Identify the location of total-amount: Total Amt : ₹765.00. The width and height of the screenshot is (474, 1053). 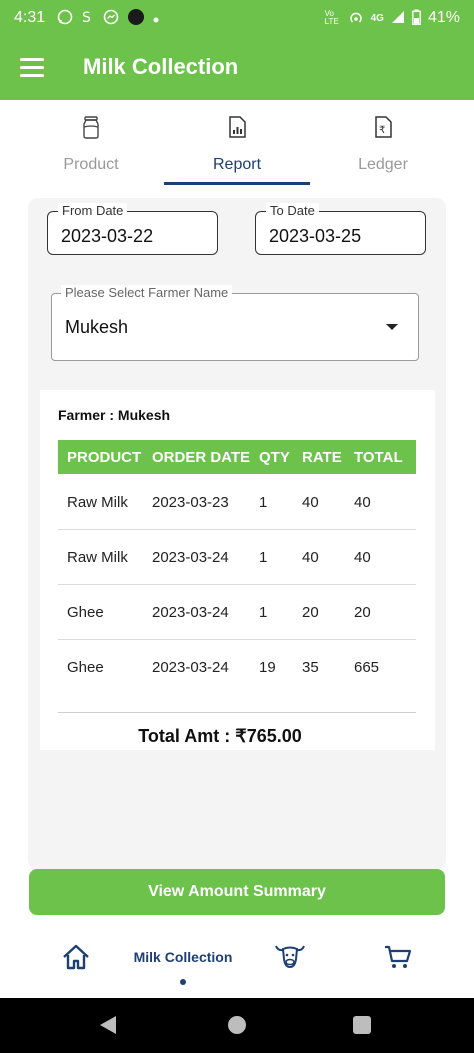
(220, 736).